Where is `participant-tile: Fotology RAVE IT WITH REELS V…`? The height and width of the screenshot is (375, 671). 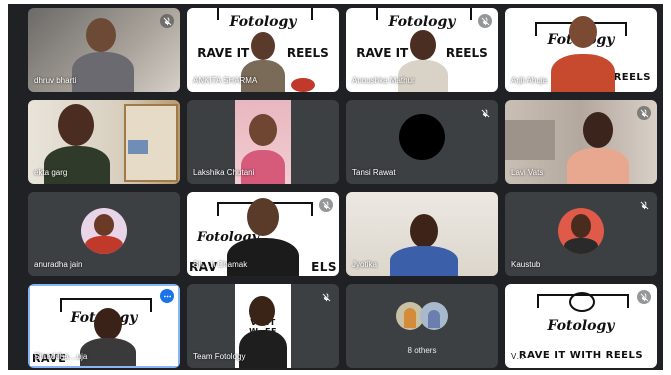
participant-tile: Fotology RAVE IT WITH REELS V… is located at coordinates (581, 326).